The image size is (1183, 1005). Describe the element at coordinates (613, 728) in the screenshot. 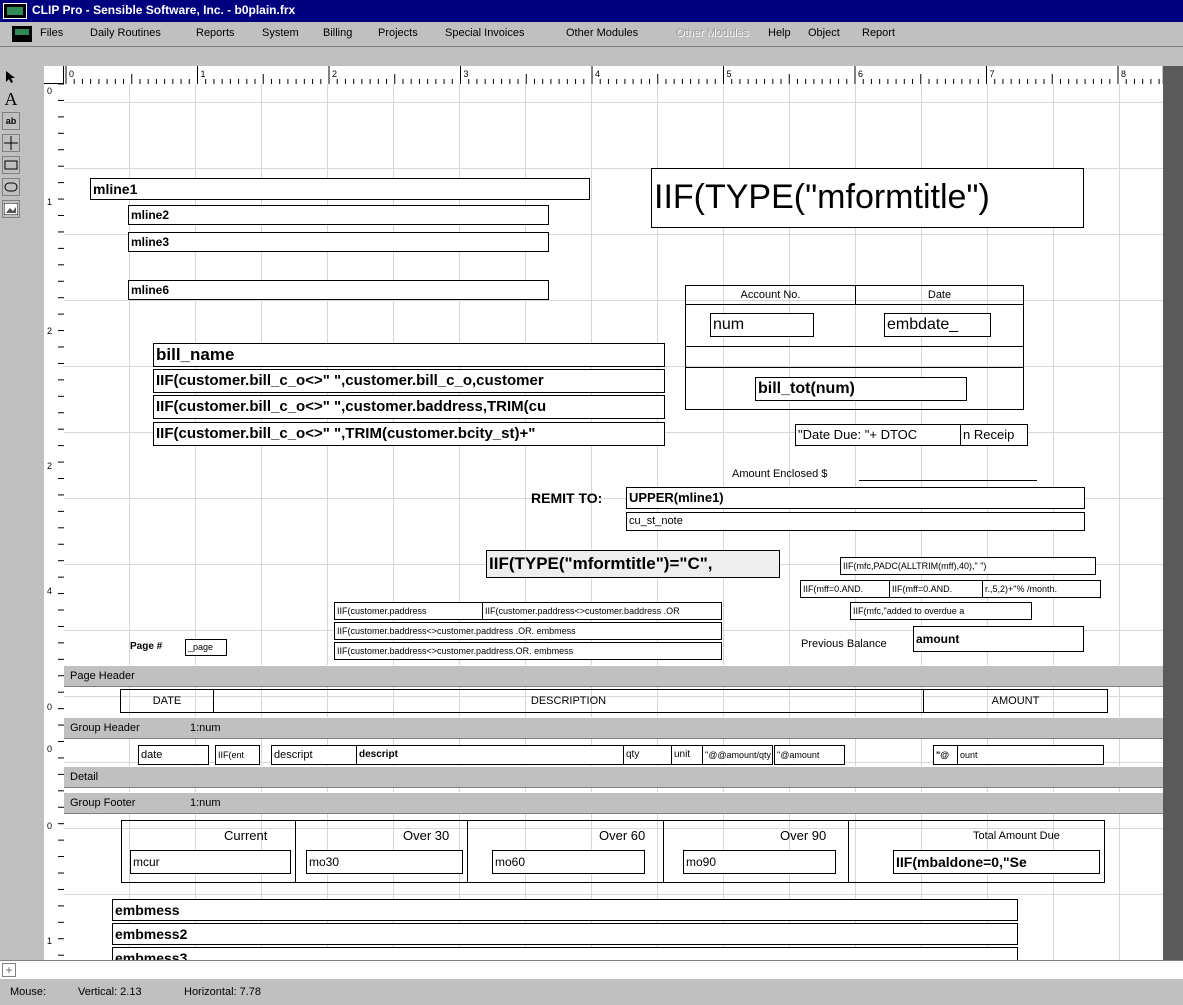

I see `band-group-header: Group Header 1:num` at that location.